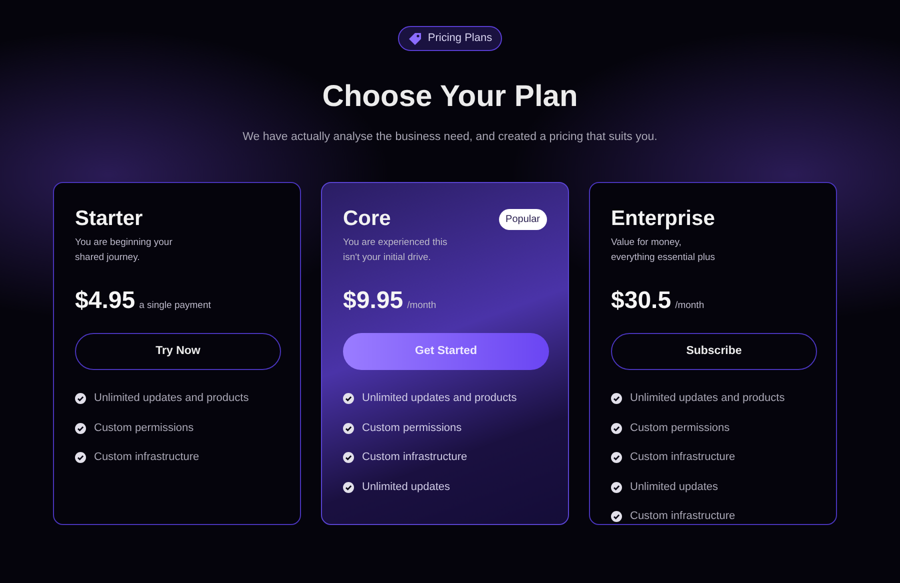 The image size is (900, 583). I want to click on price-period: a single payment, so click(175, 306).